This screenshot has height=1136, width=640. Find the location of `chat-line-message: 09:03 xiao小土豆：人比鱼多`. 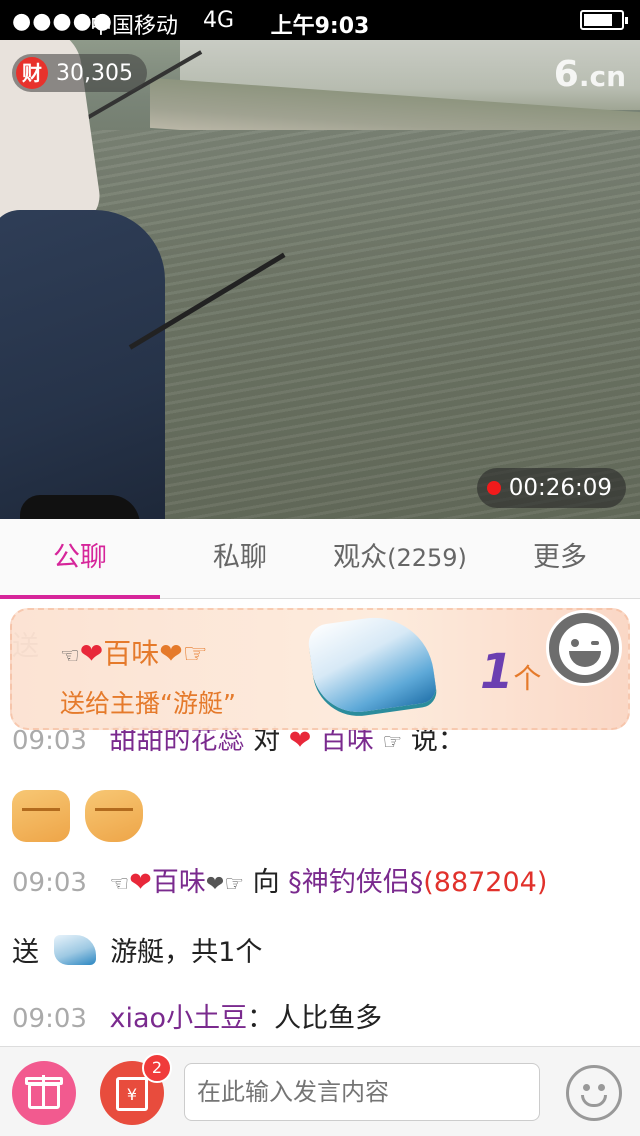

chat-line-message: 09:03 xiao小土豆：人比鱼多 is located at coordinates (197, 1018).